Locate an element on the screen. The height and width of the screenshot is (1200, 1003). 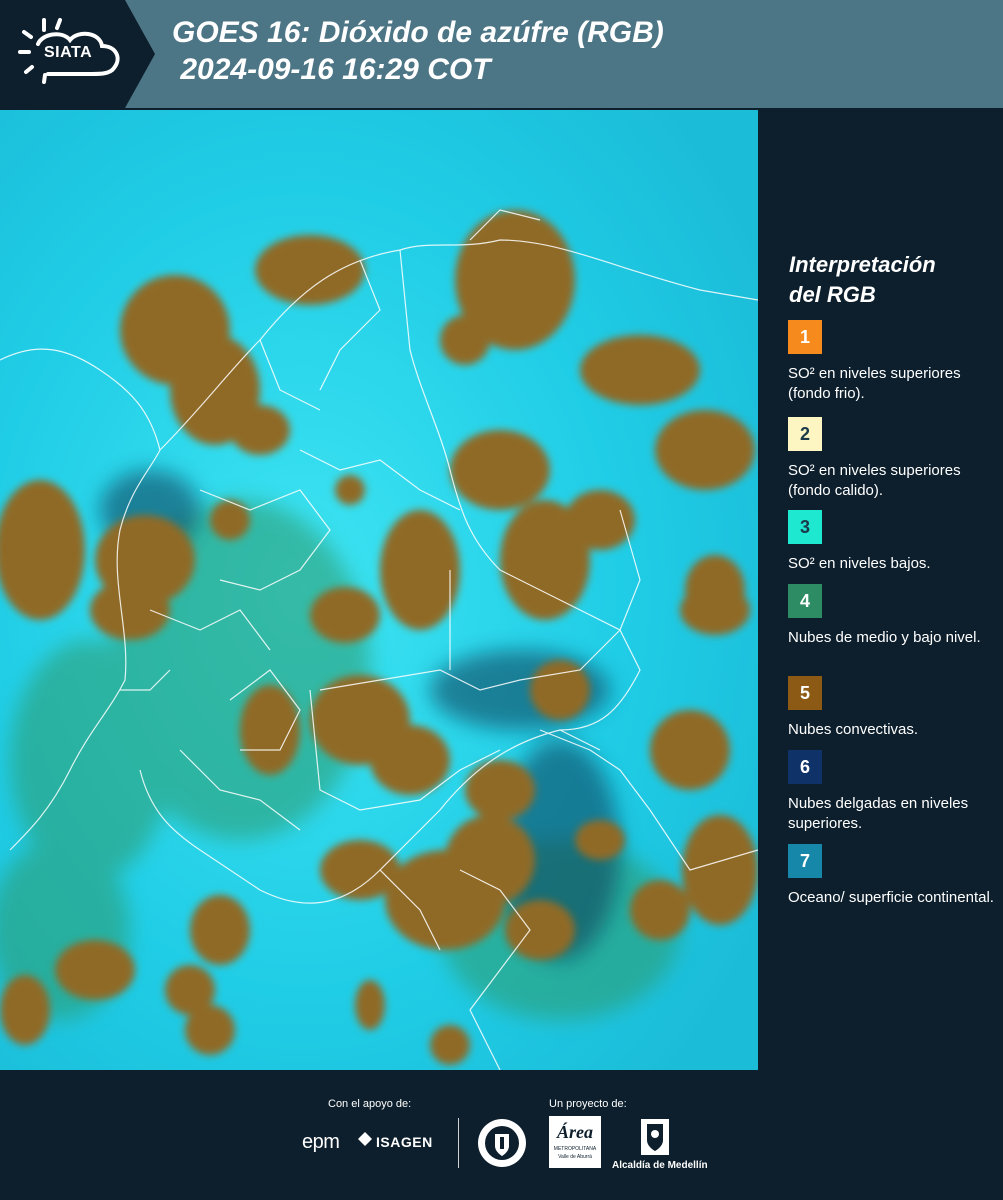
area-metropolitana-logo: Área METROPOLITANA Valle de Aburrá is located at coordinates (575, 1142).